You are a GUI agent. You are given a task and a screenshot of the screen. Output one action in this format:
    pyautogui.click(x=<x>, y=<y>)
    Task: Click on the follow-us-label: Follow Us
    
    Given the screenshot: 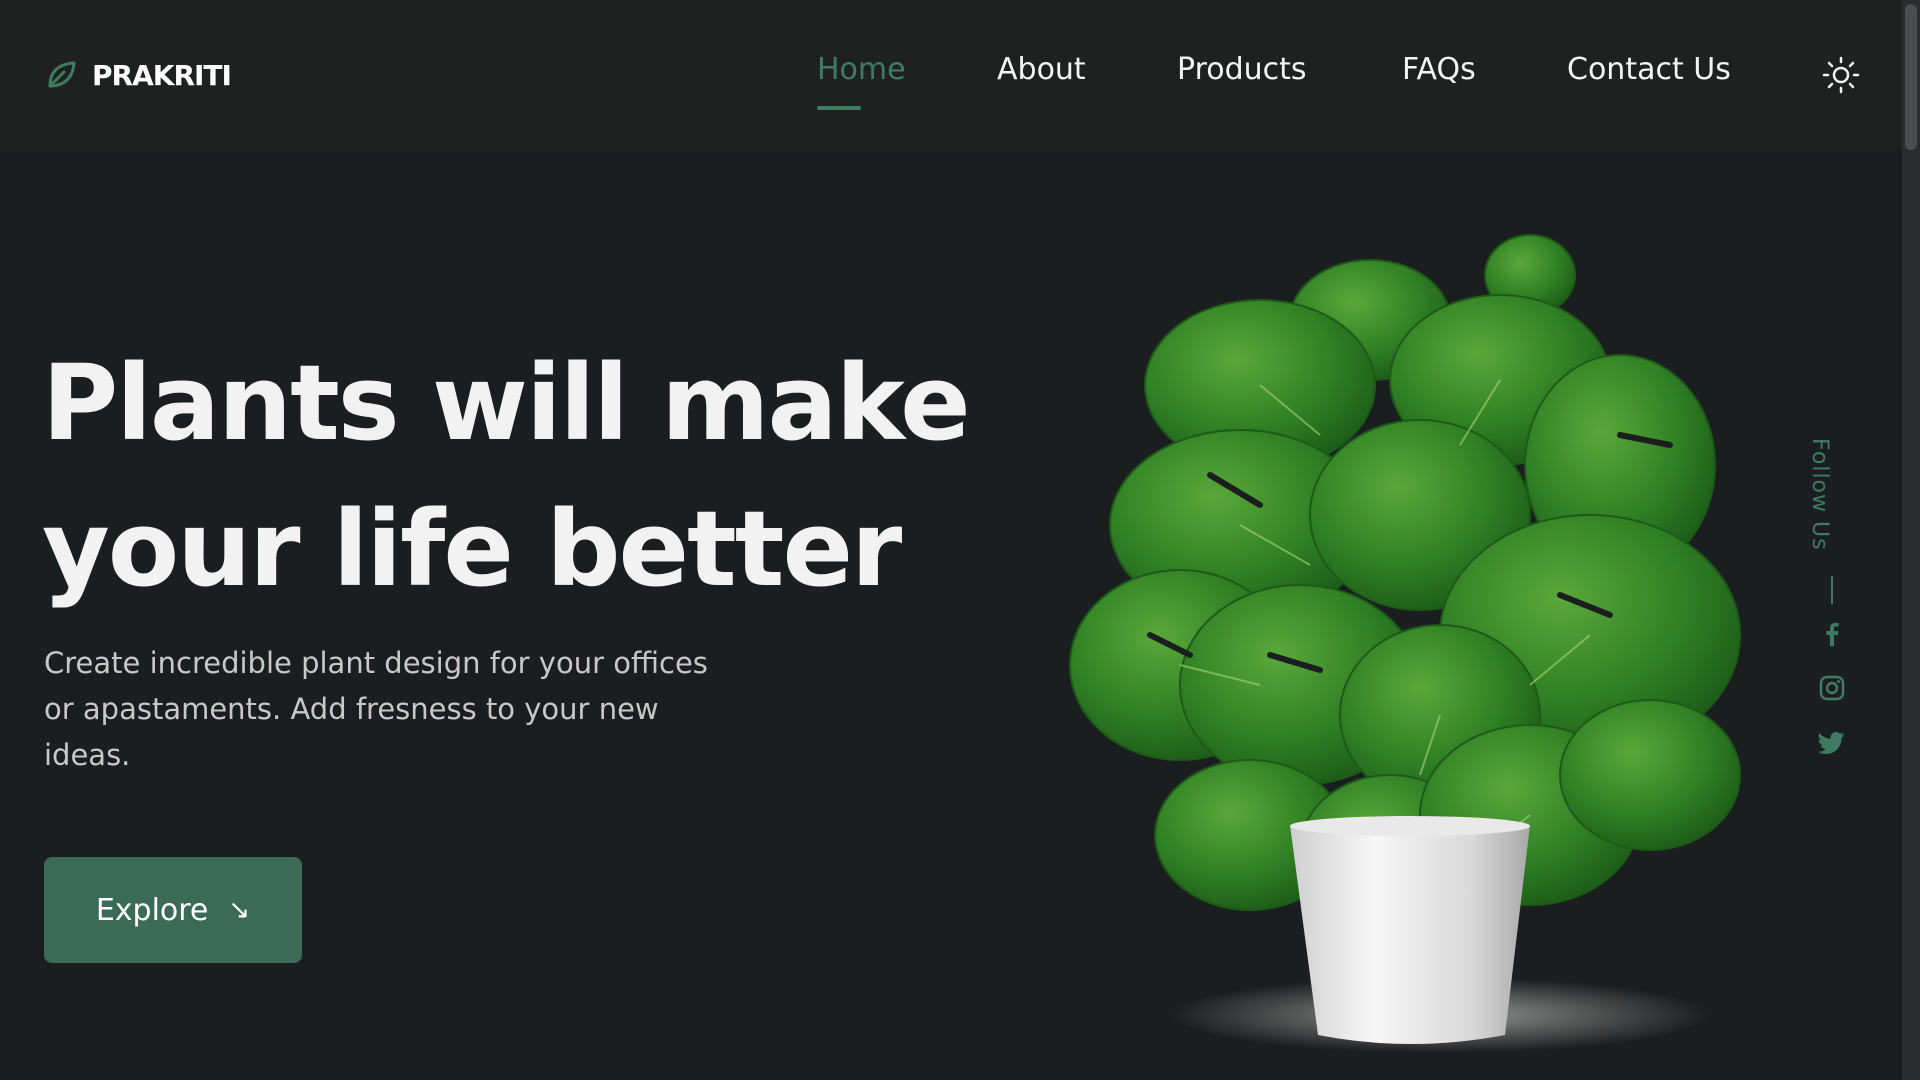 What is the action you would take?
    pyautogui.click(x=1819, y=494)
    